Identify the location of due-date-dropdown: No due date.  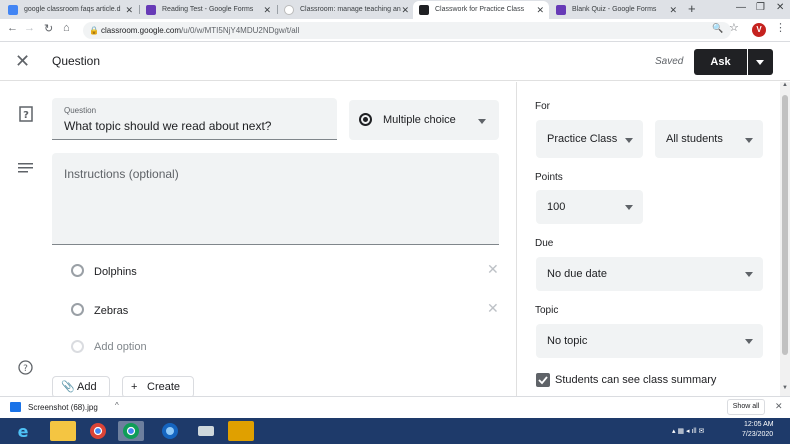
(649, 274).